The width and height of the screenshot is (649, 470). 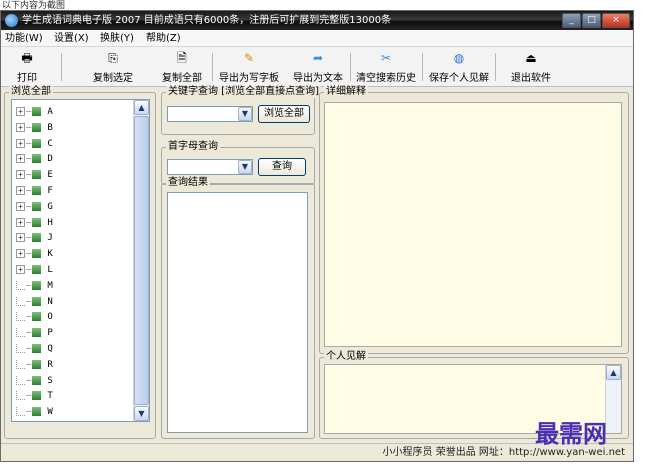 I want to click on browse-all-button: 浏览全部, so click(x=284, y=114).